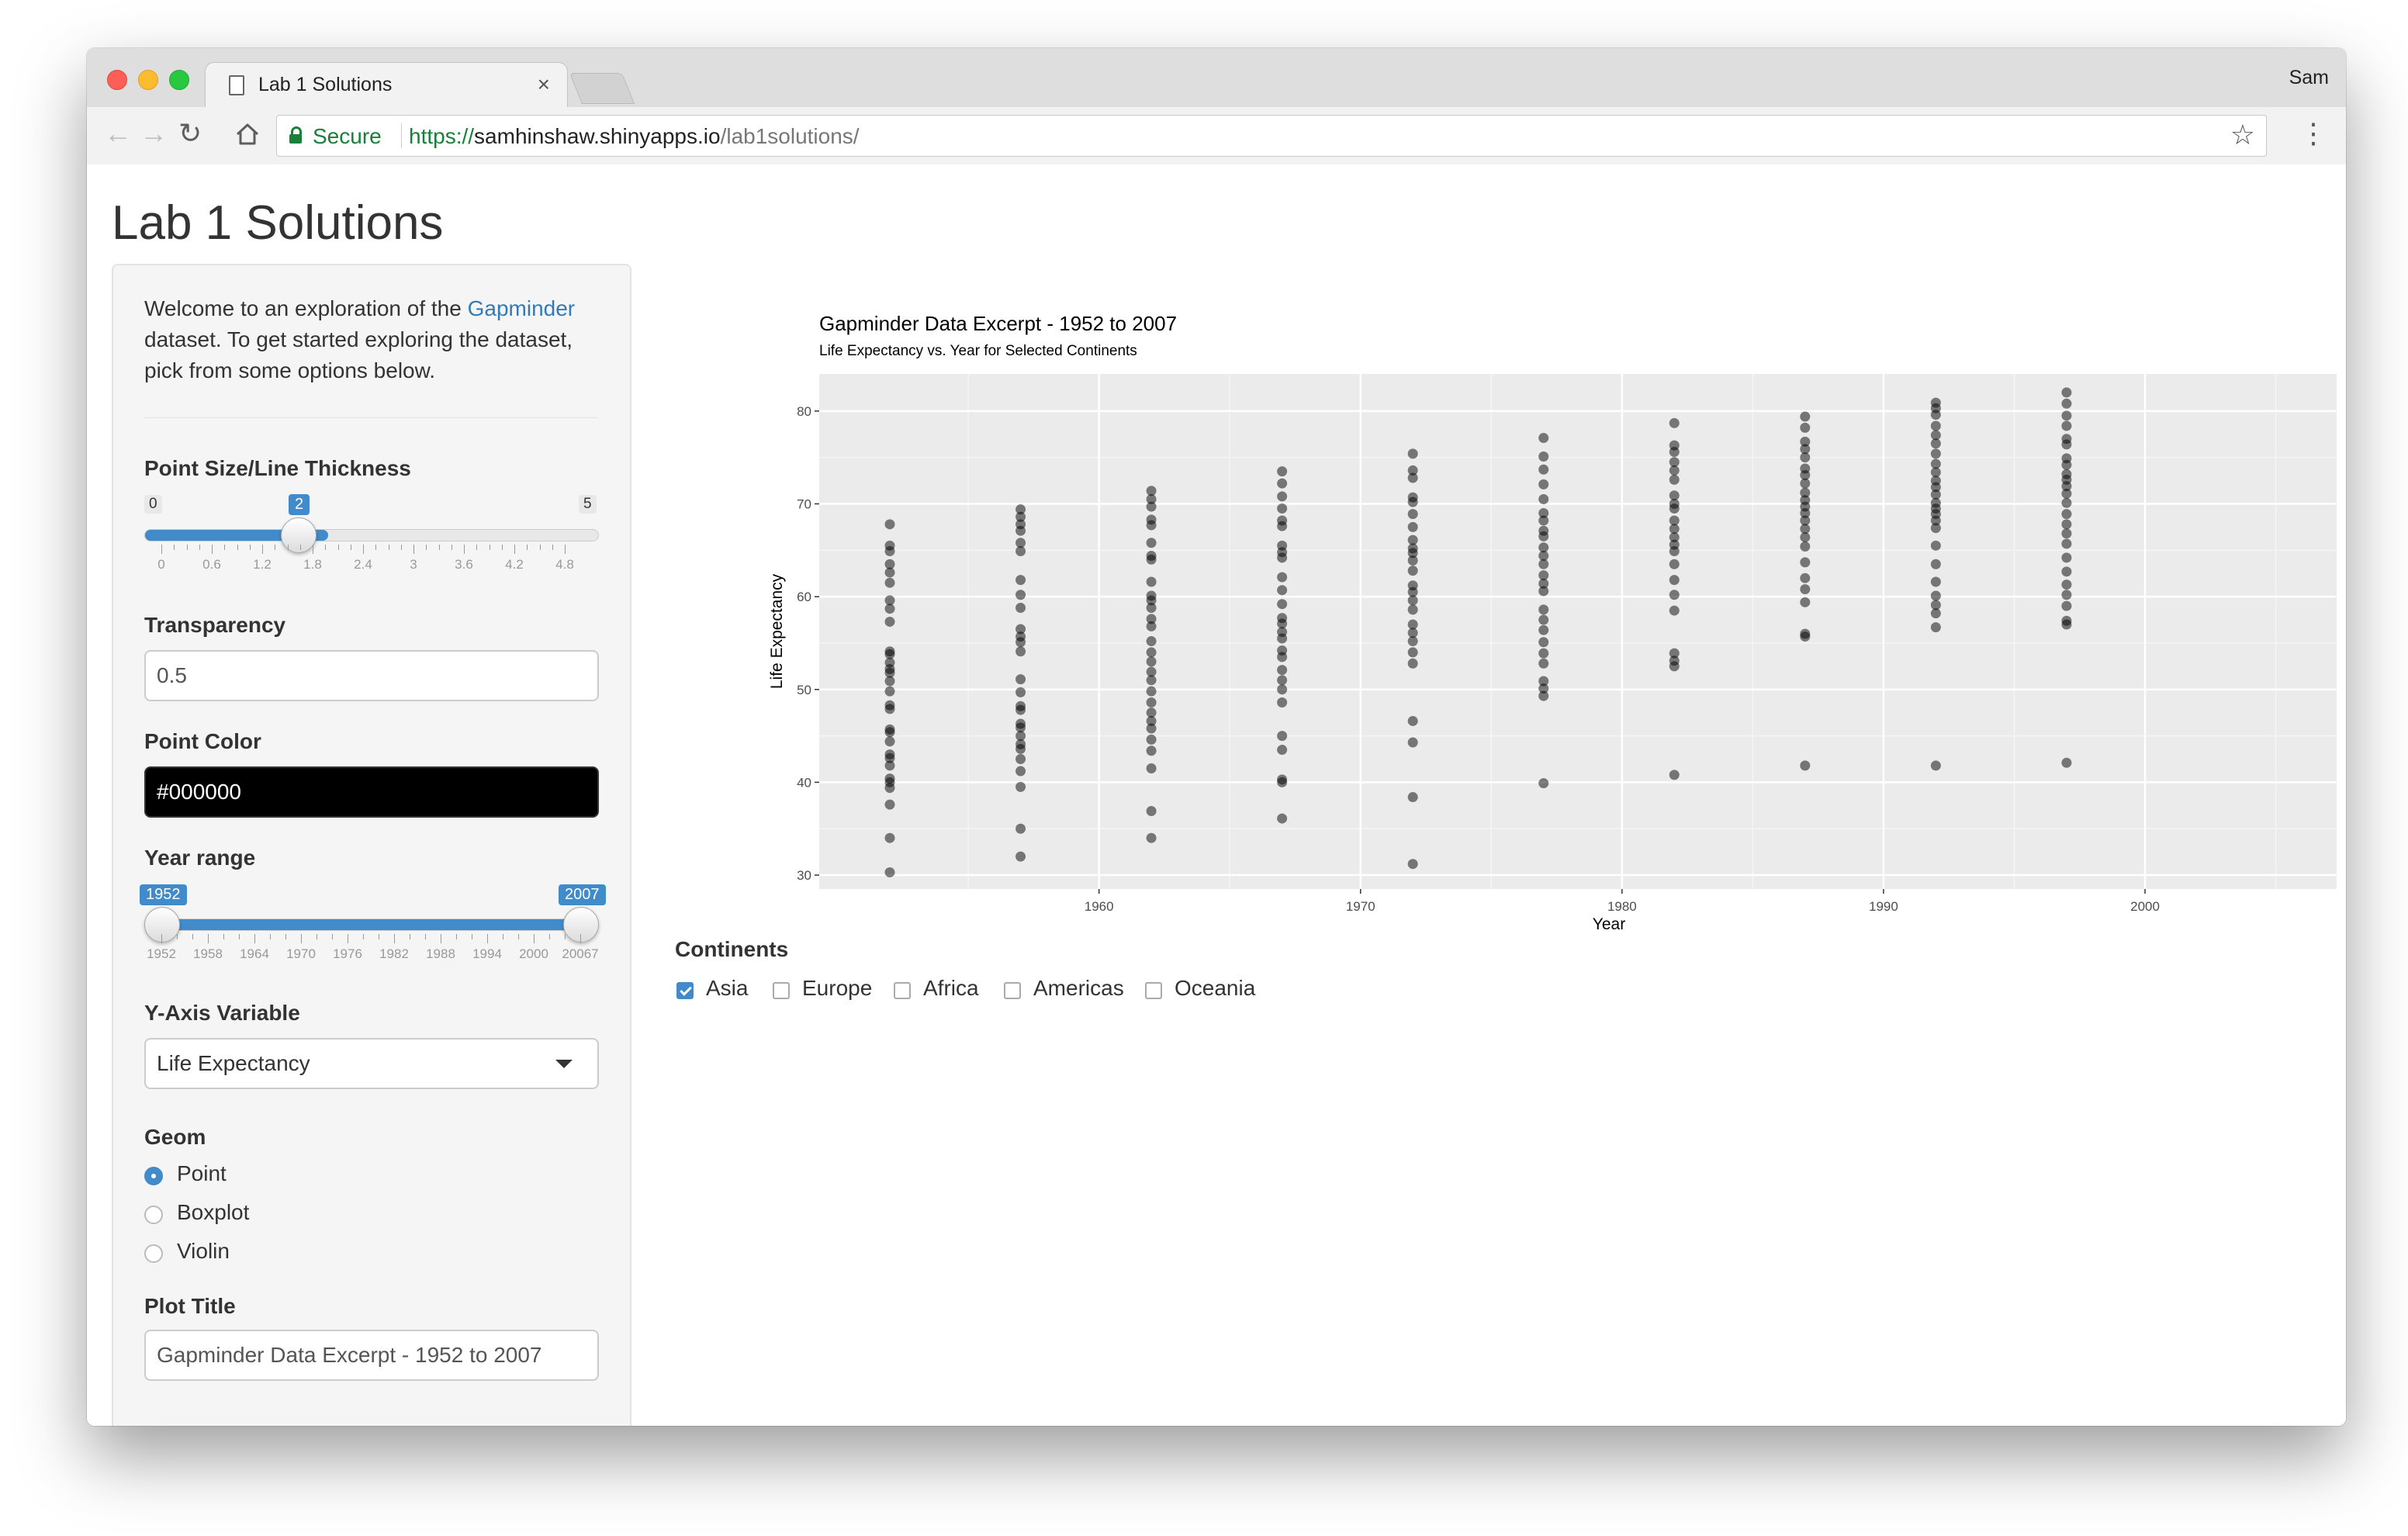 Image resolution: width=2408 pixels, height=1536 pixels. I want to click on gapminder-link: Gapminder, so click(522, 308).